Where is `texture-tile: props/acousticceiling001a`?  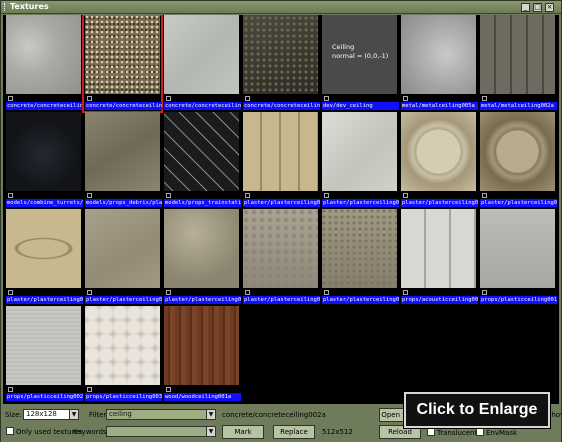 texture-tile: props/acousticceiling001a is located at coordinates (438, 257).